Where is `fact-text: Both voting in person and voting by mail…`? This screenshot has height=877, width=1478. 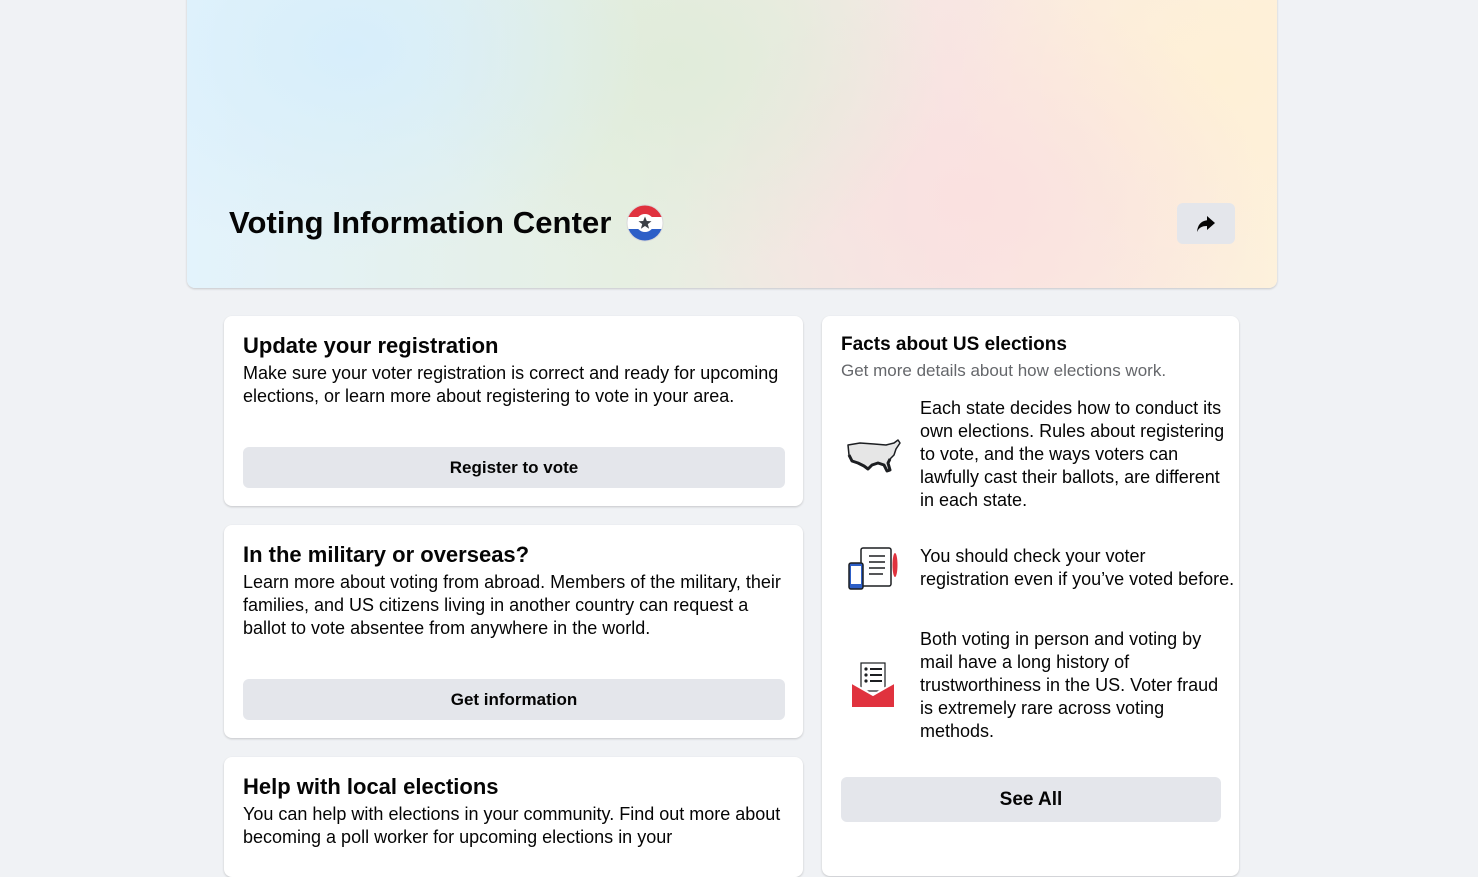
fact-text: Both voting in person and voting by mail… is located at coordinates (1069, 685).